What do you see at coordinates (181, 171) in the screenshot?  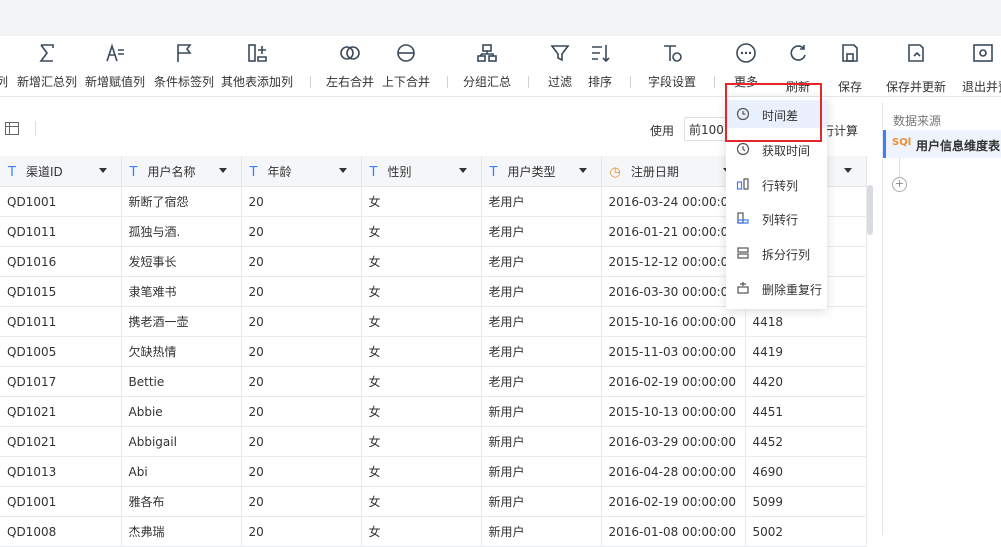 I see `column-header-user-name: T 用户名称` at bounding box center [181, 171].